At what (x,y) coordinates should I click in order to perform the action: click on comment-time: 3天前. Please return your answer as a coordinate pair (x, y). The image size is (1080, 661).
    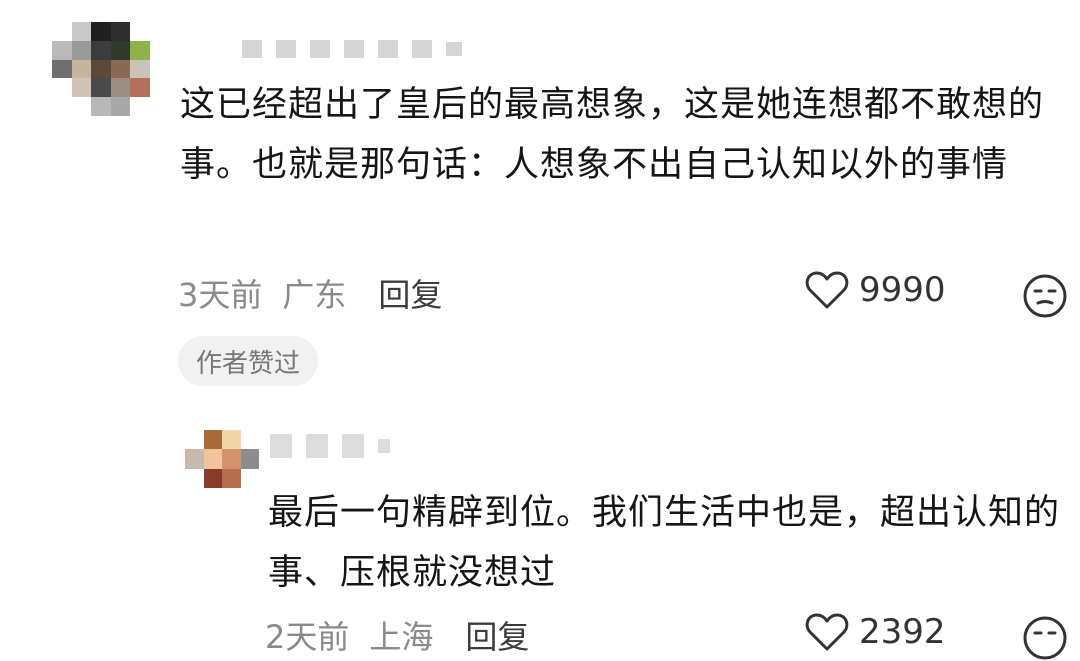
    Looking at the image, I should click on (220, 295).